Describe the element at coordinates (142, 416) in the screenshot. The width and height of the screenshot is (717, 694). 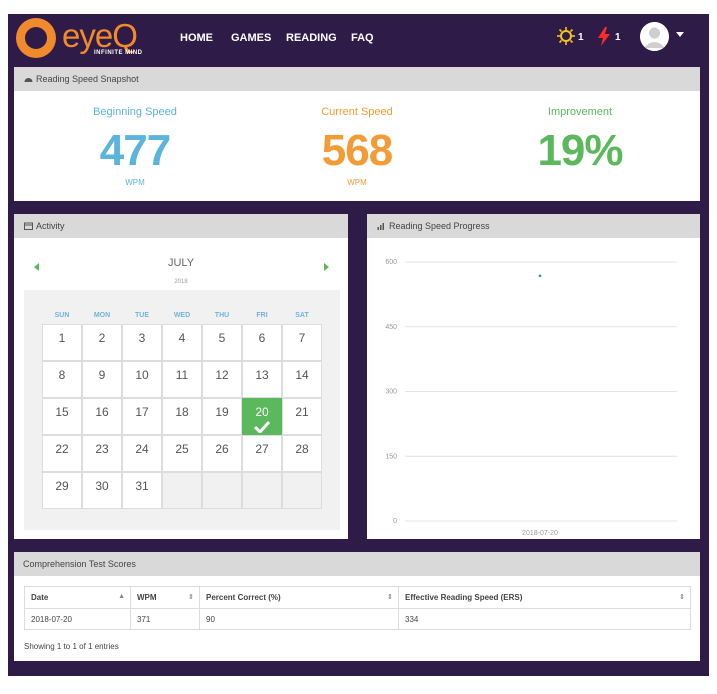
I see `calendar-day: 17` at that location.